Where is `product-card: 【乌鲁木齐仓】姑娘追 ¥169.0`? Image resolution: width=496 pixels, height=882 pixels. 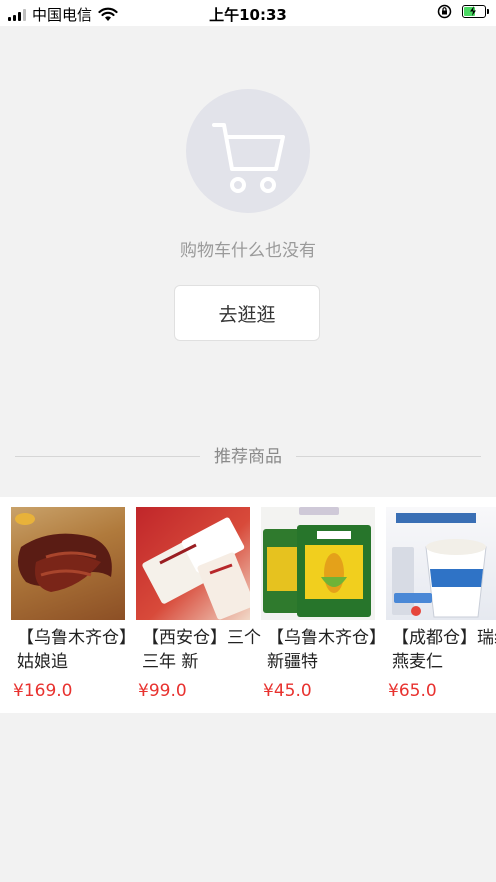 product-card: 【乌鲁木齐仓】姑娘追 ¥169.0 is located at coordinates (73, 604).